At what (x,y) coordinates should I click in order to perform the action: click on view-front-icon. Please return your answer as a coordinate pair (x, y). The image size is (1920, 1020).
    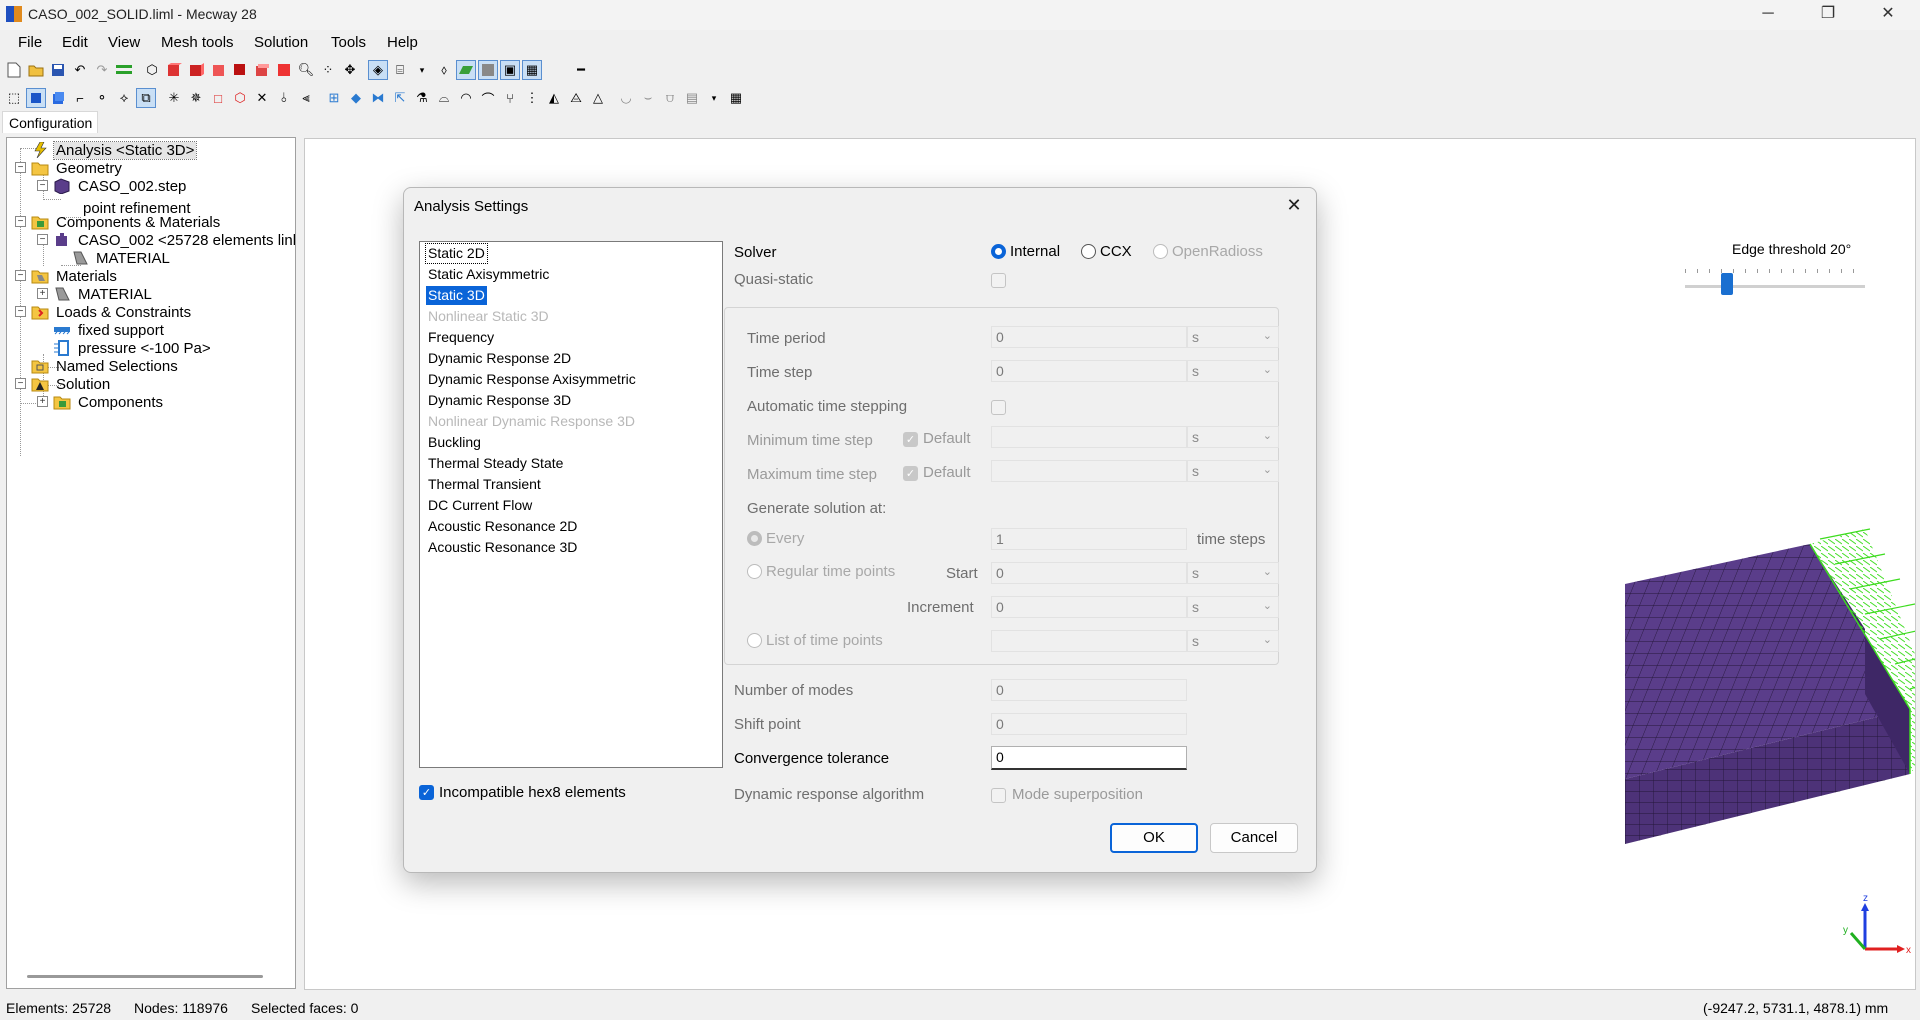
    Looking at the image, I should click on (174, 70).